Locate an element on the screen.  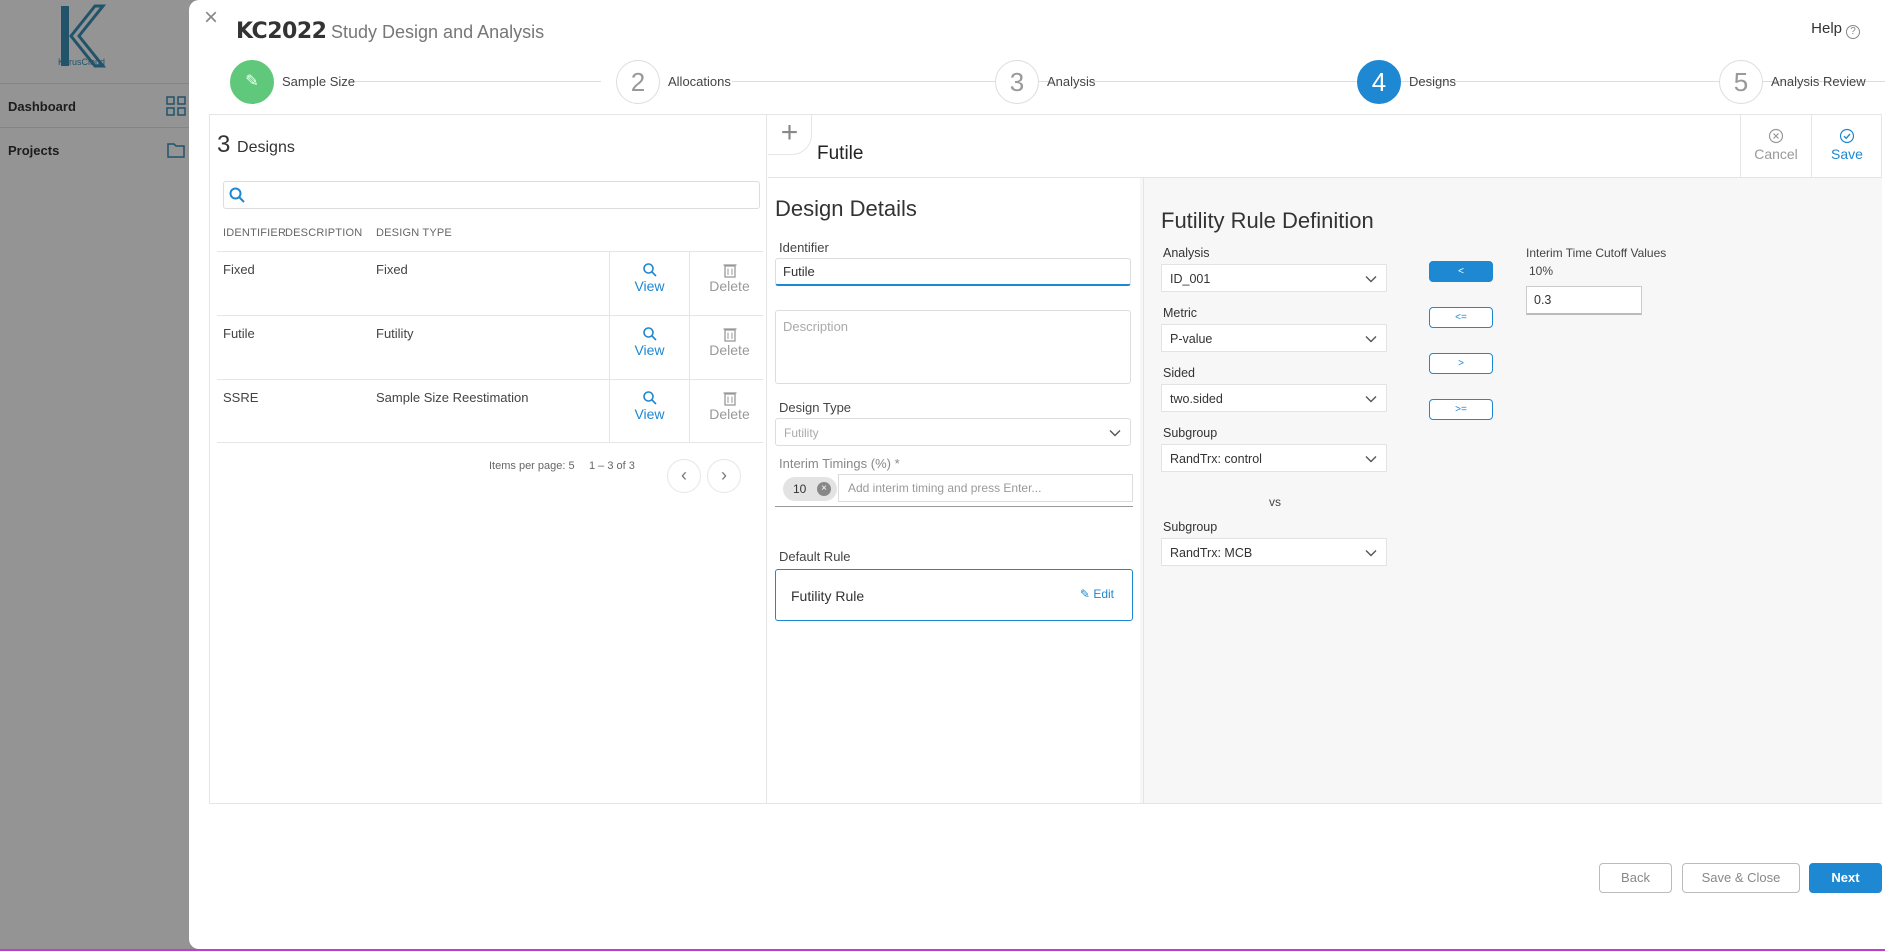
identifier-value: Futile is located at coordinates (799, 271).